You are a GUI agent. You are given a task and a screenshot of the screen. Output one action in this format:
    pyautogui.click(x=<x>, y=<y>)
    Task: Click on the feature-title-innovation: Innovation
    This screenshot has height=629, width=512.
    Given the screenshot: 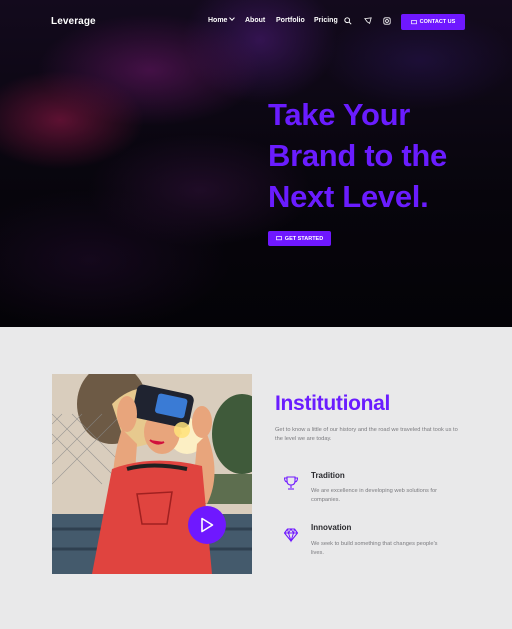 What is the action you would take?
    pyautogui.click(x=331, y=527)
    